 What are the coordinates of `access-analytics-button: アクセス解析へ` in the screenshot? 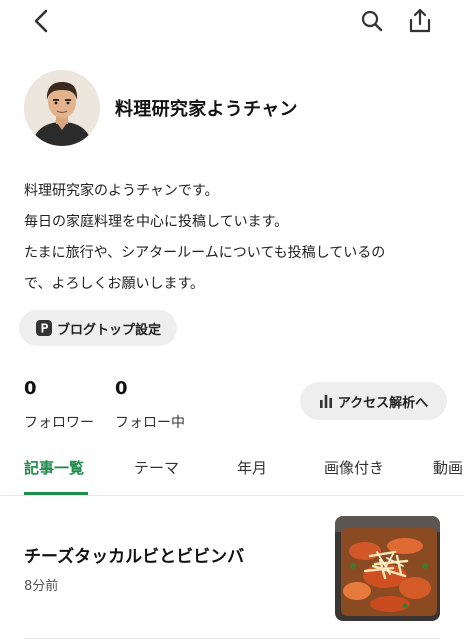 It's located at (373, 401).